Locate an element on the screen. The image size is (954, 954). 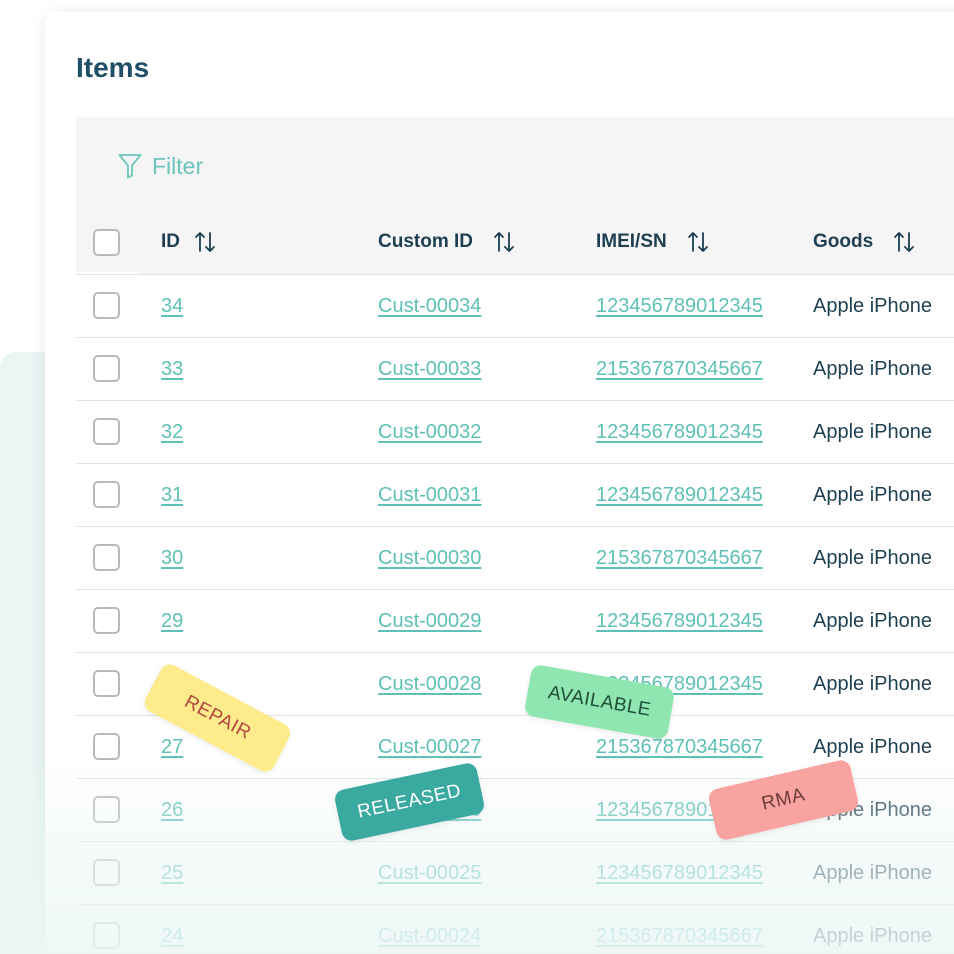
column-header-id: ID is located at coordinates (188, 242).